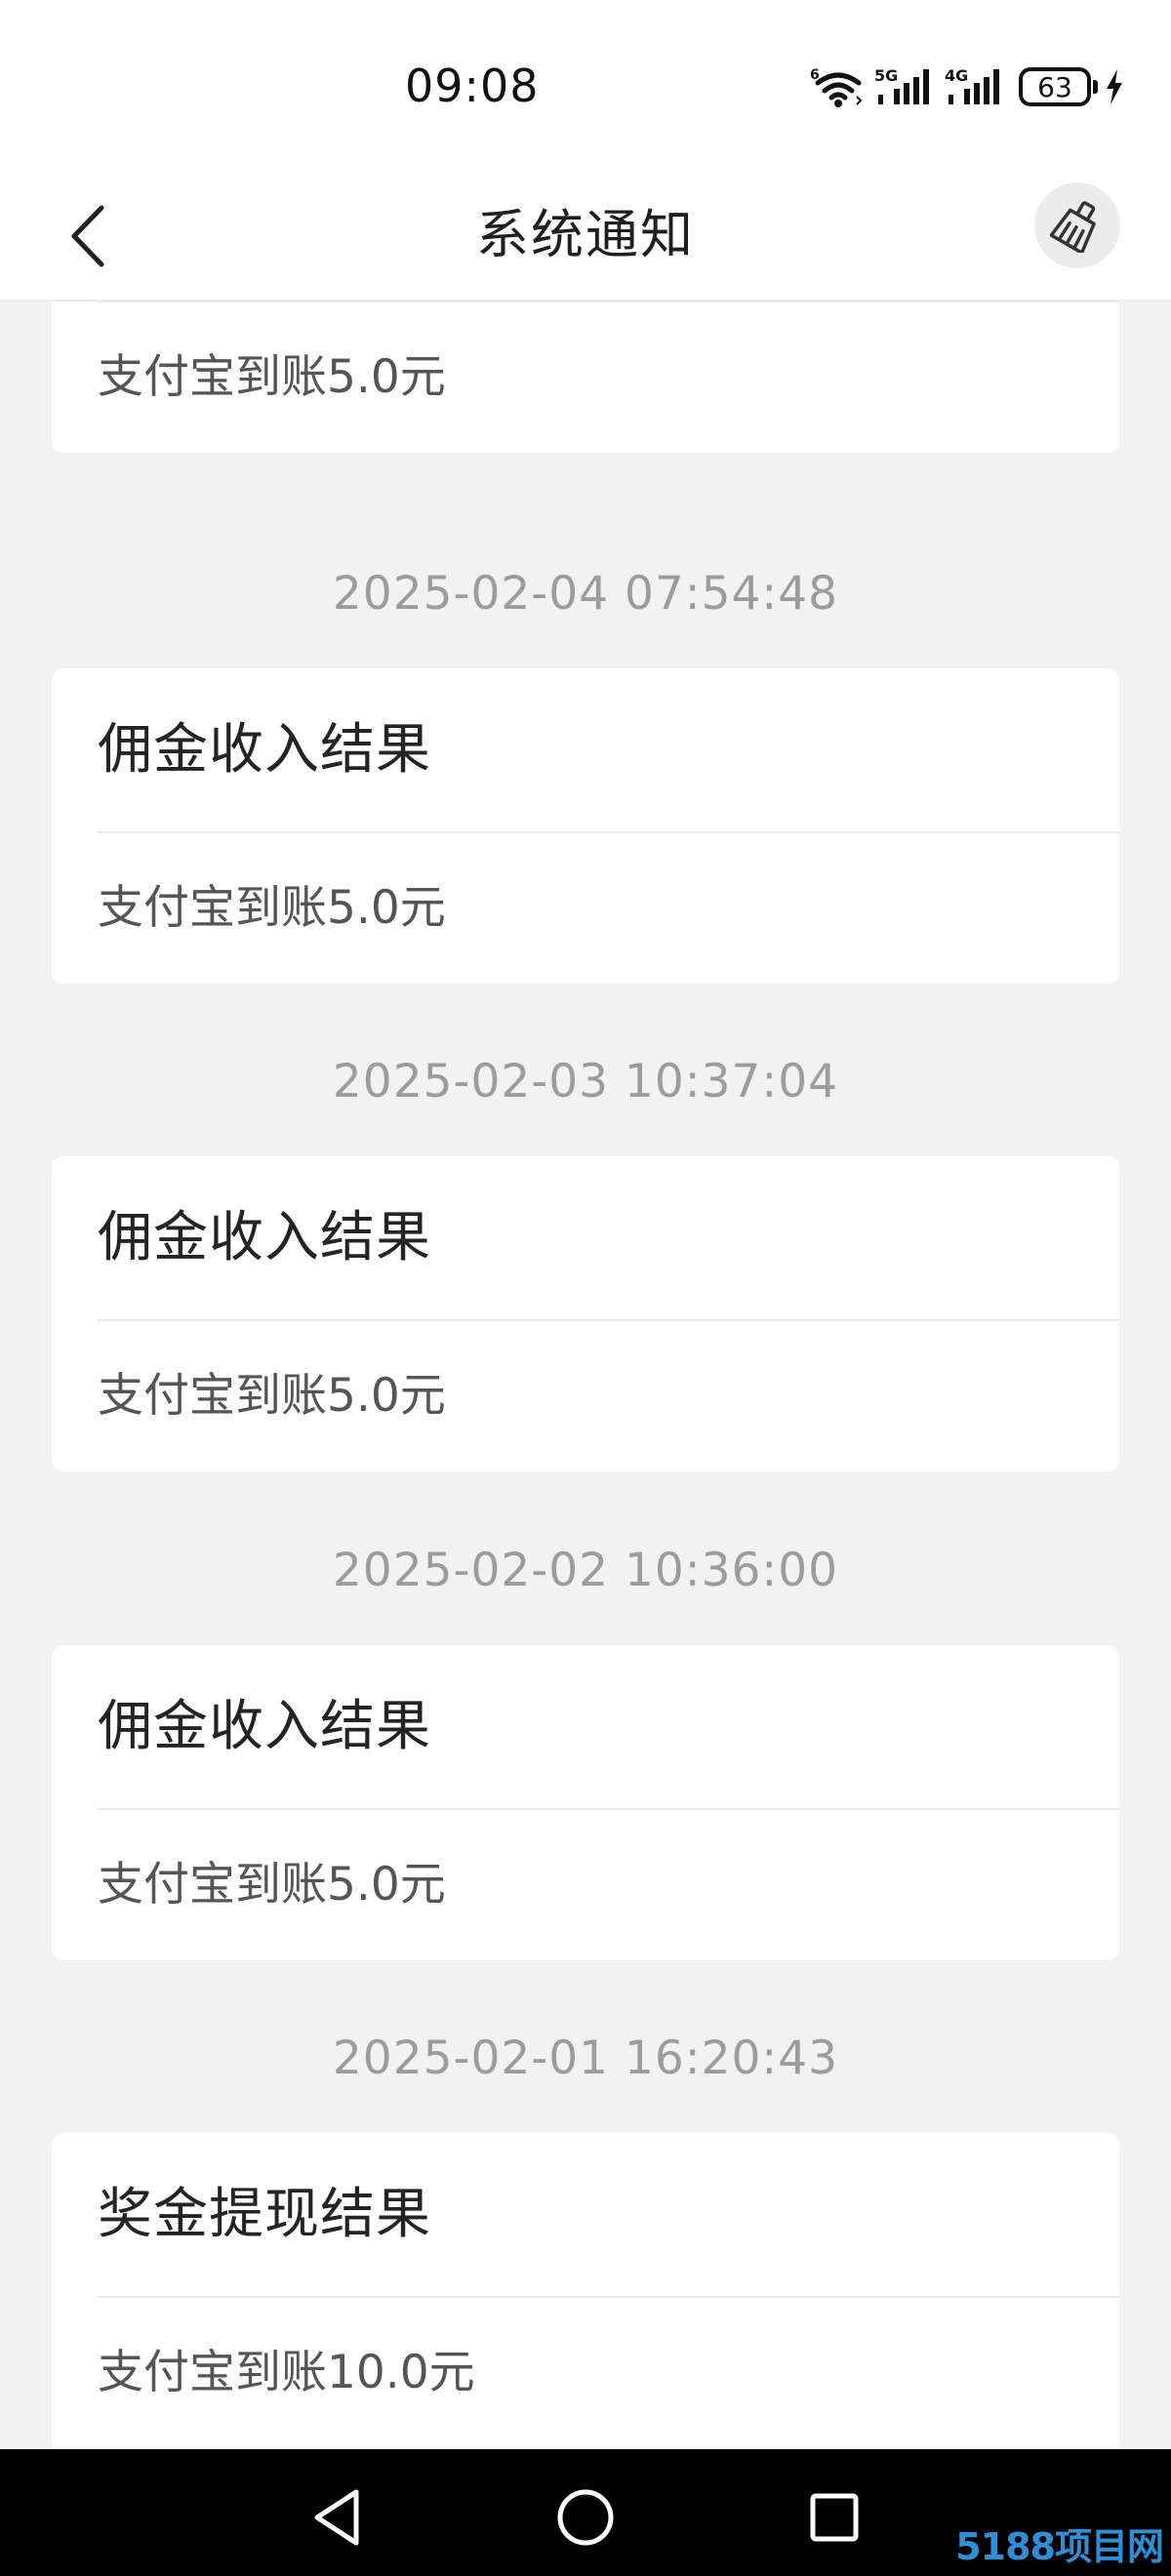  Describe the element at coordinates (585, 85) in the screenshot. I see `status-bar: 09:08 6 5G 4G 63` at that location.